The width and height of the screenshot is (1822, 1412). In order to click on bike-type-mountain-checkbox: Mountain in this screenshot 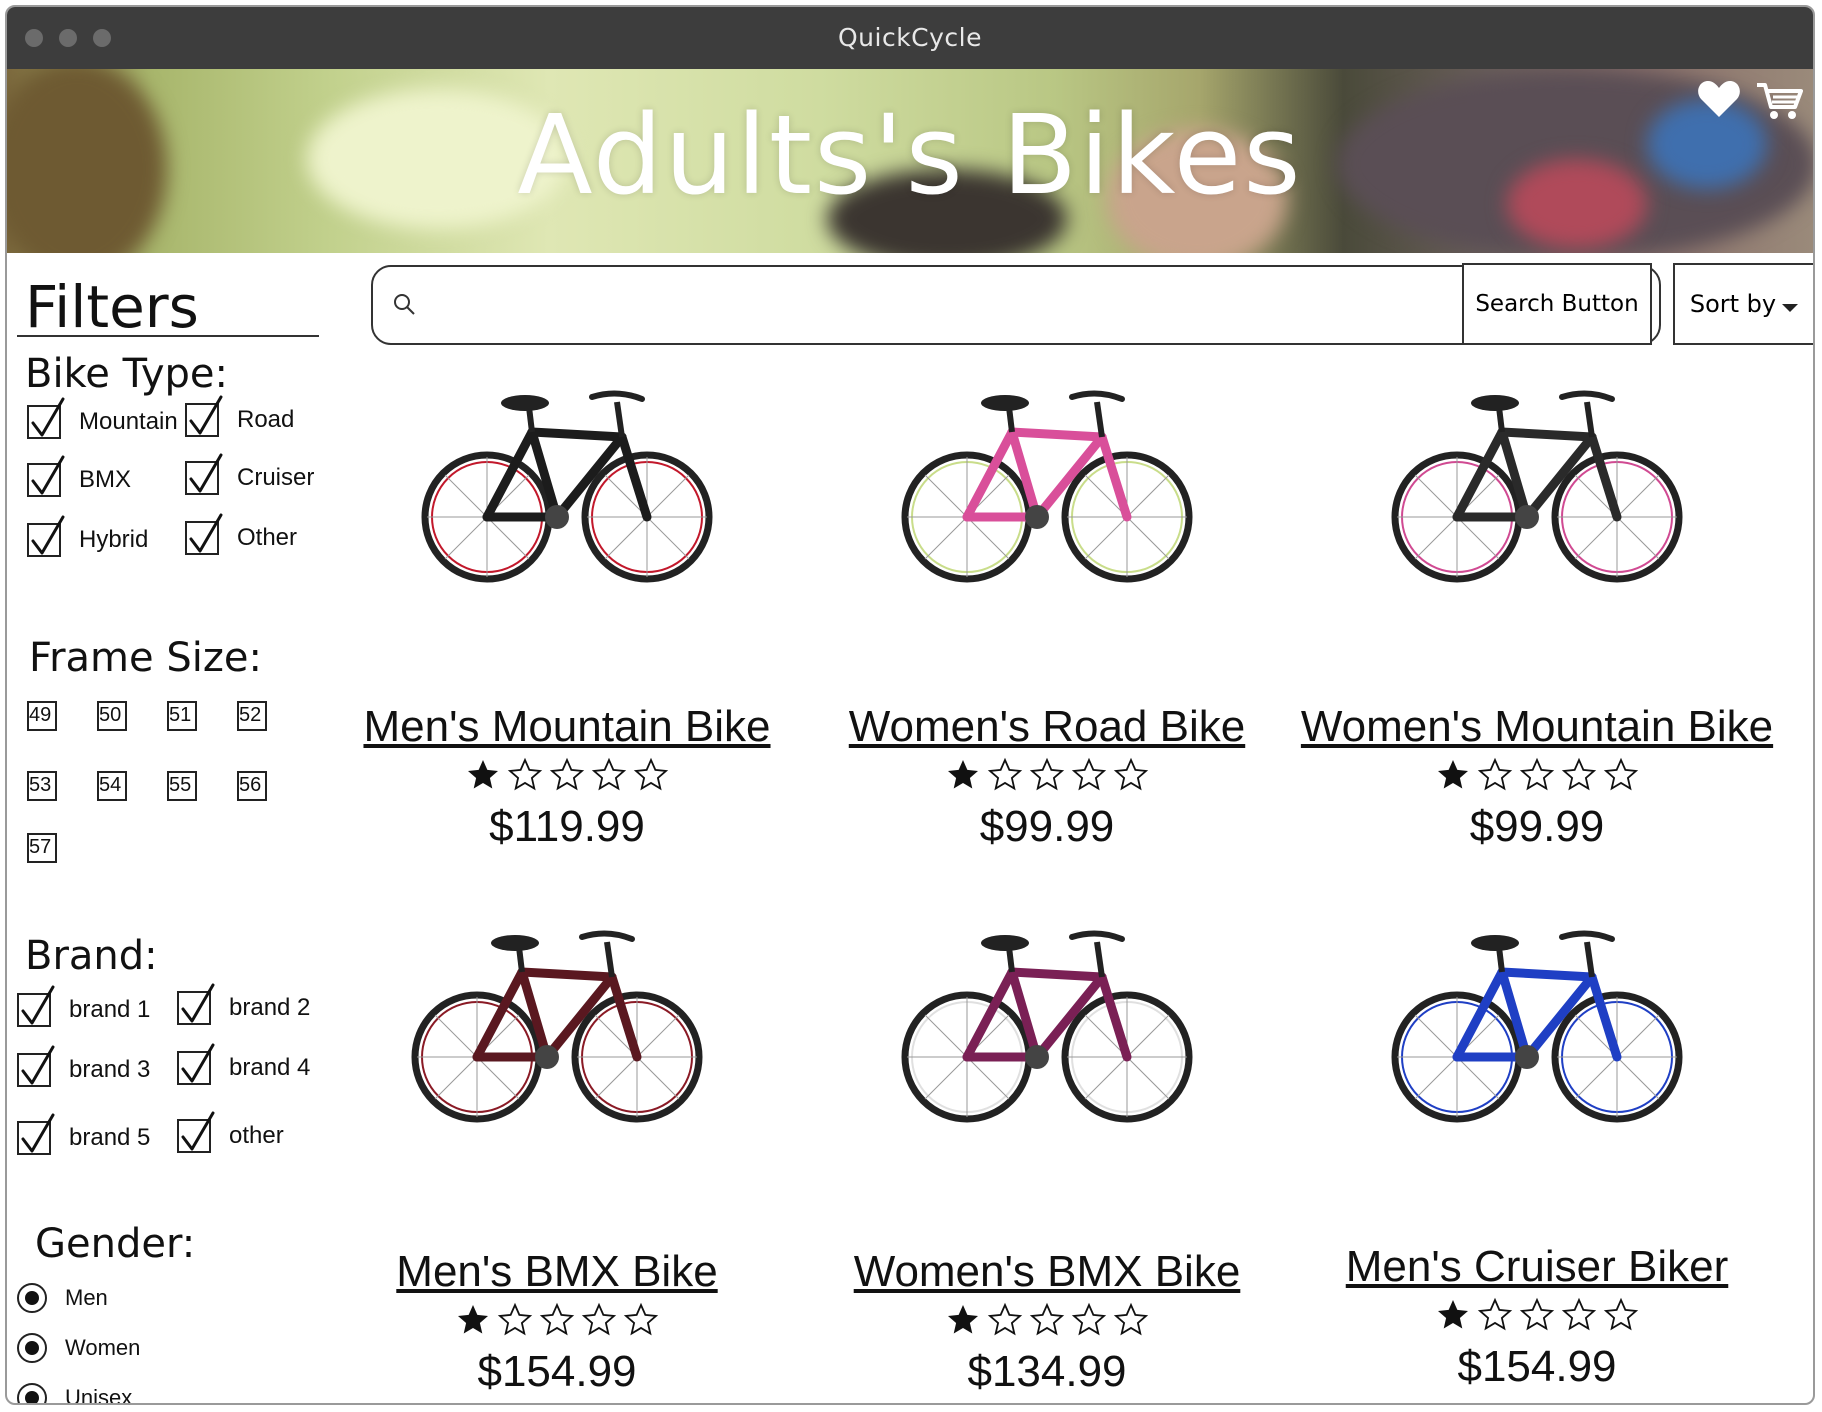, I will do `click(102, 418)`.